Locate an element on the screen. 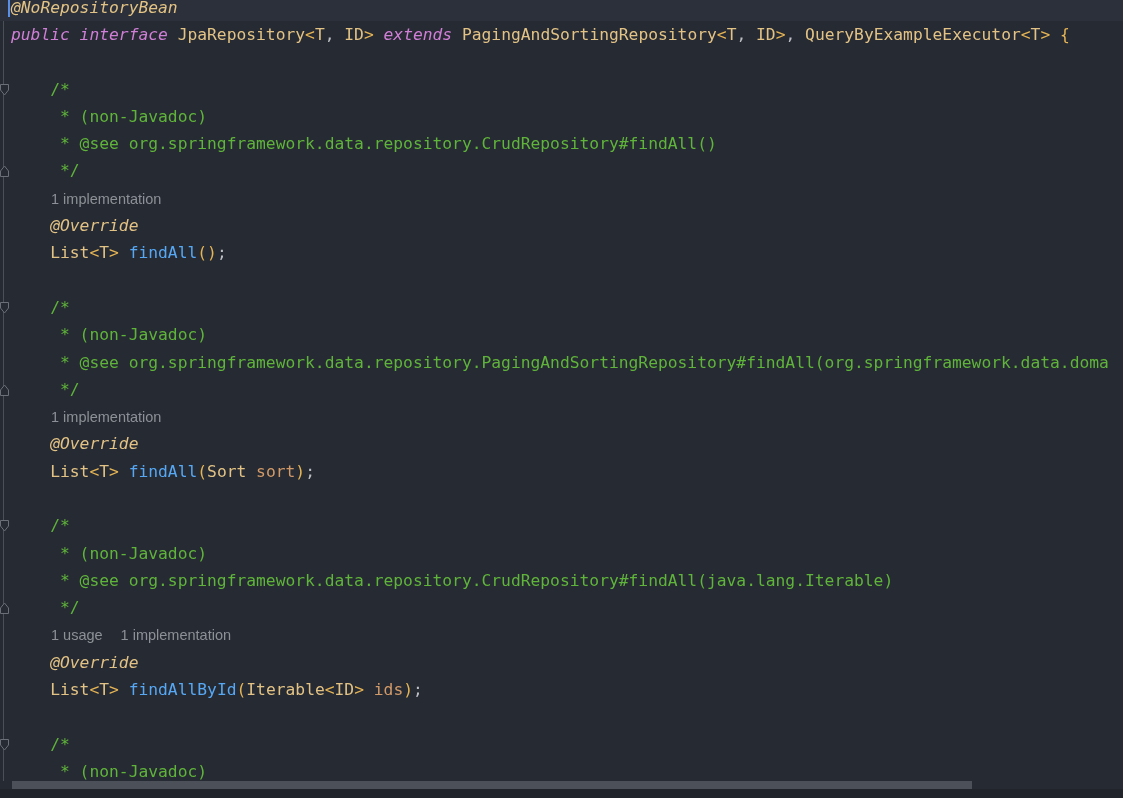 The width and height of the screenshot is (1123, 798). code-line: List<T> findAllById(Iterable<ID> ids); is located at coordinates (236, 690).